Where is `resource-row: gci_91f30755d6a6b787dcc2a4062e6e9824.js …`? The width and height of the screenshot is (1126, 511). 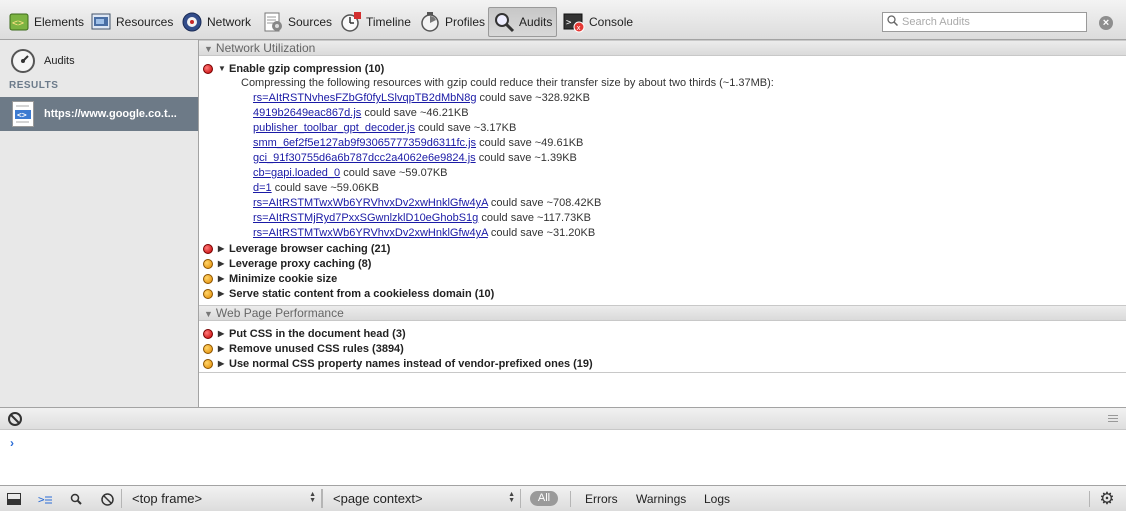
resource-row: gci_91f30755d6a6b787dcc2a4062e6e9824.js … is located at coordinates (662, 158).